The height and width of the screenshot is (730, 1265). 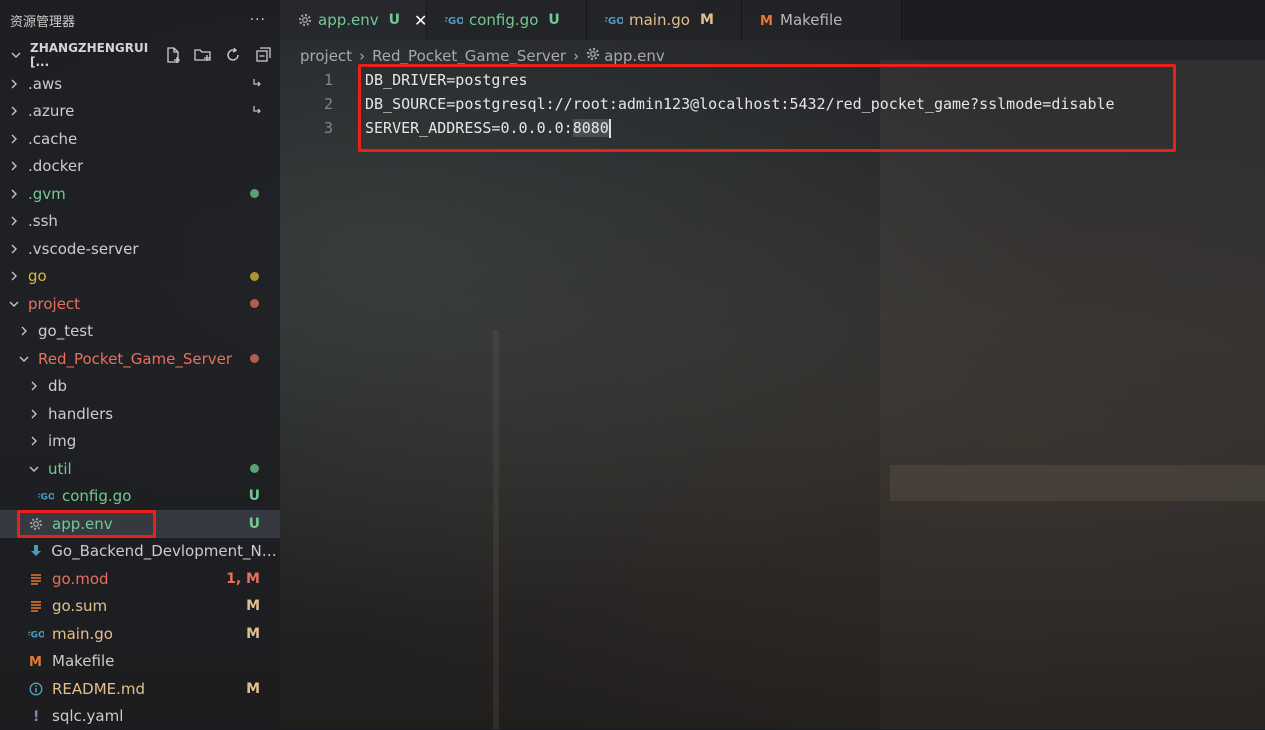 I want to click on folder-item: .gvm, so click(x=140, y=194).